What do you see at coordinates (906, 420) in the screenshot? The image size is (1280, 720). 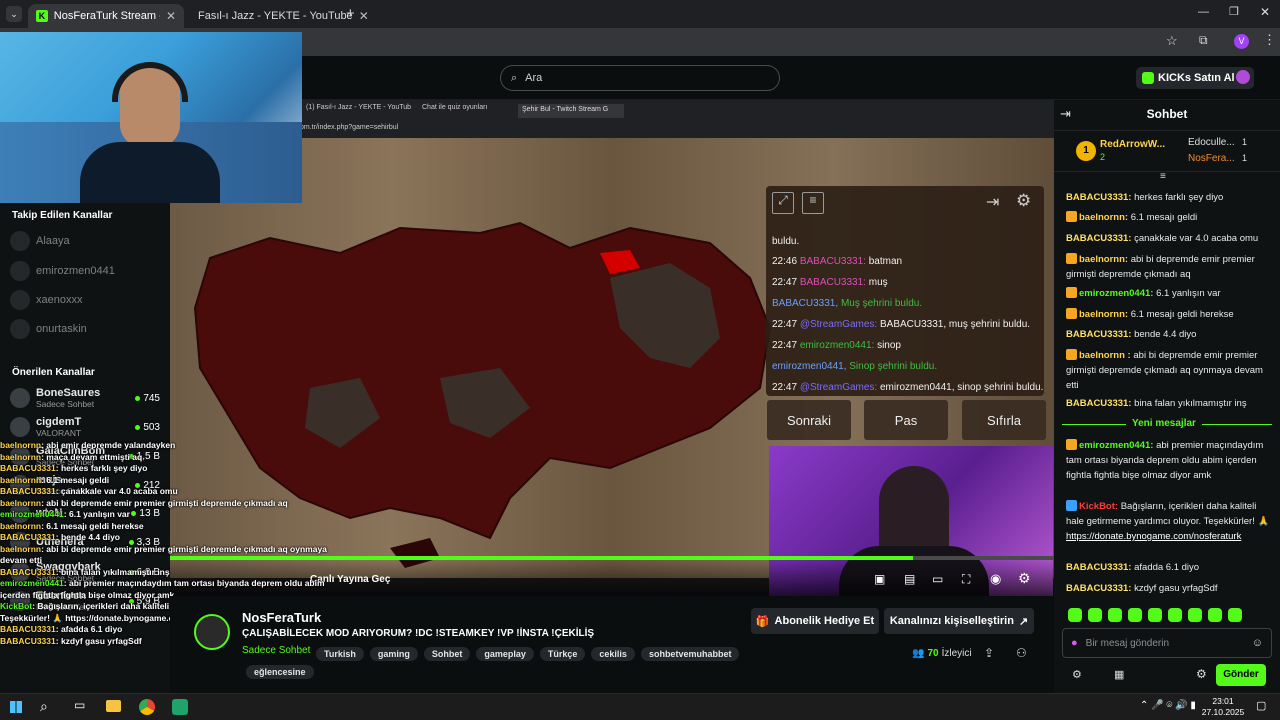 I see `pass-button: Pas` at bounding box center [906, 420].